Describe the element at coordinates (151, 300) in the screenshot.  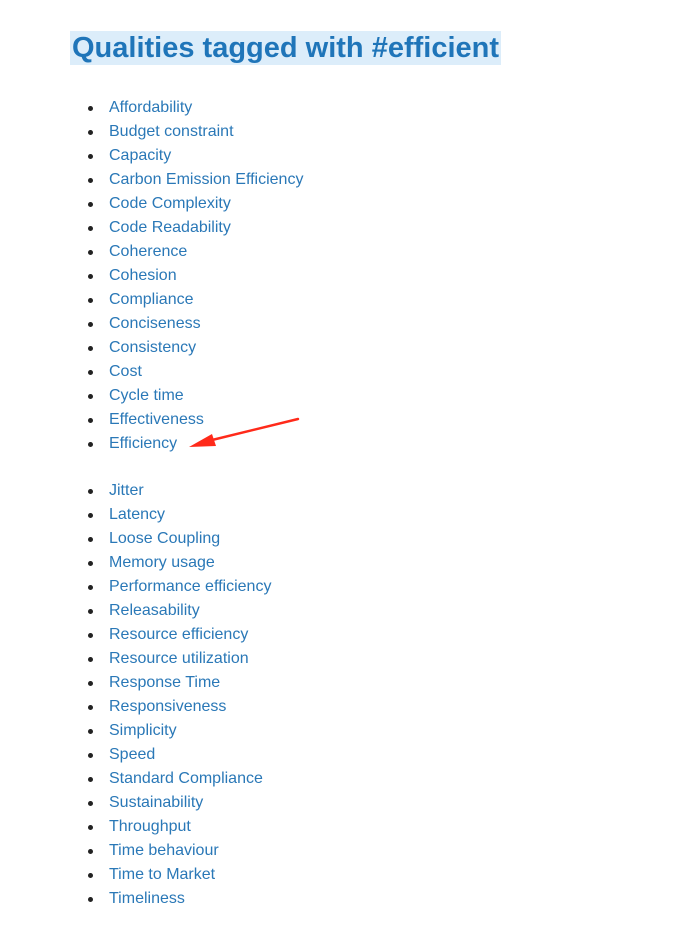
I see `quality-link-compliance: Compliance` at that location.